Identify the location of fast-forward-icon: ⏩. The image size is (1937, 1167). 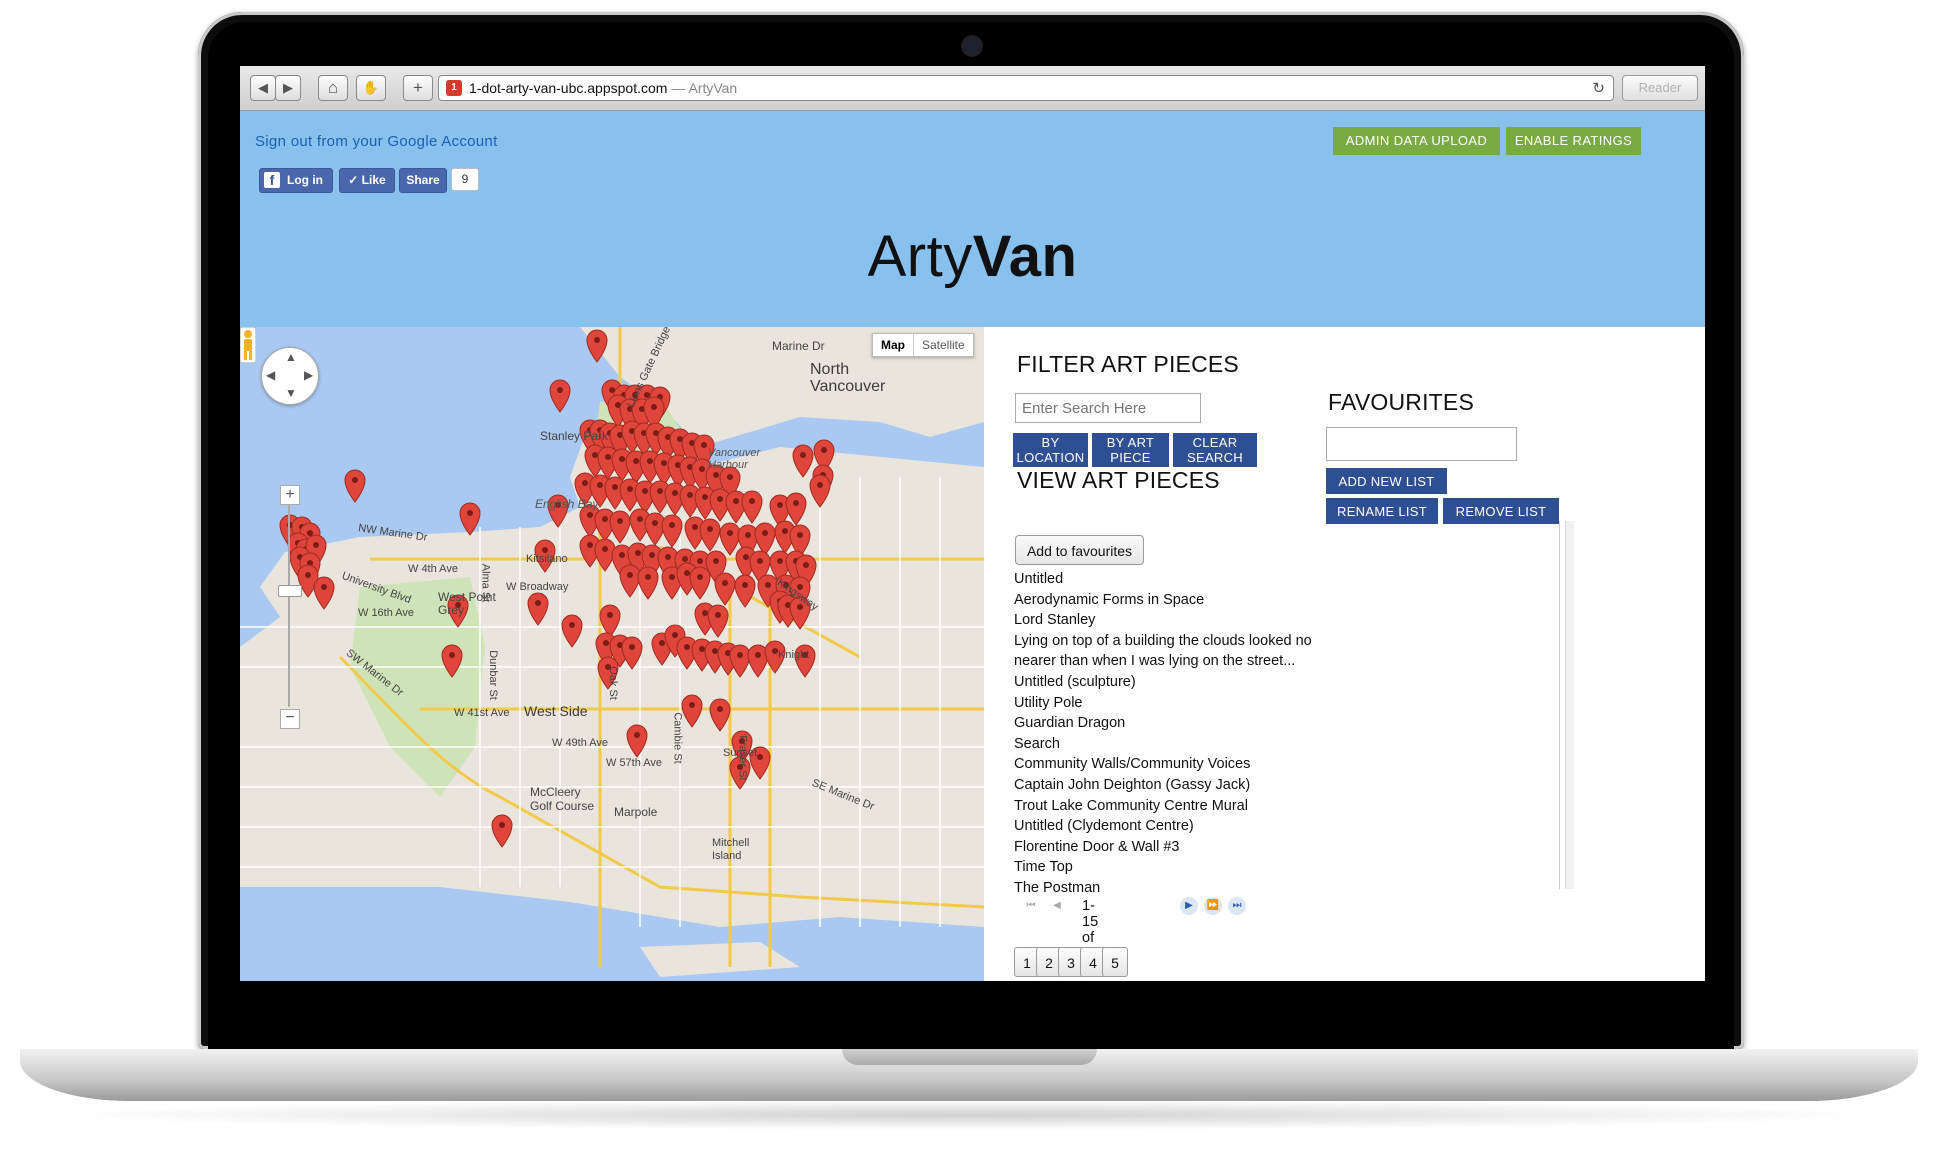
(1213, 906).